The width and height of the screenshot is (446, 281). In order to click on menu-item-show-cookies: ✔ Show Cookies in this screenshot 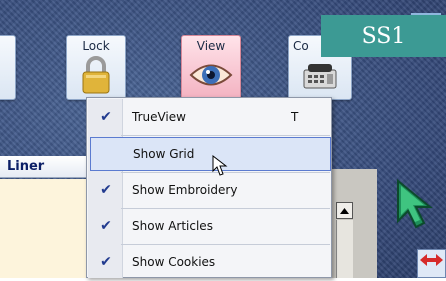, I will do `click(210, 262)`.